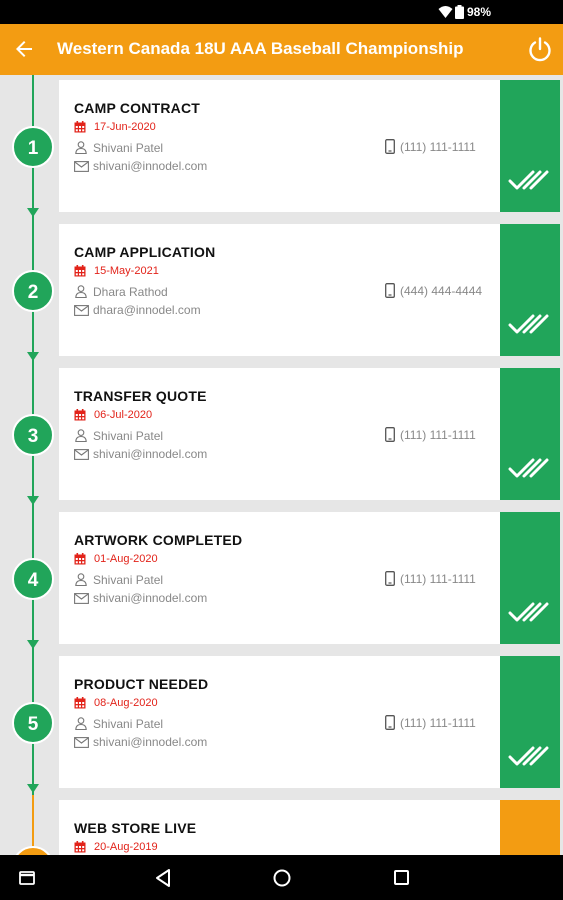  Describe the element at coordinates (459, 12) in the screenshot. I see `battery-icon` at that location.